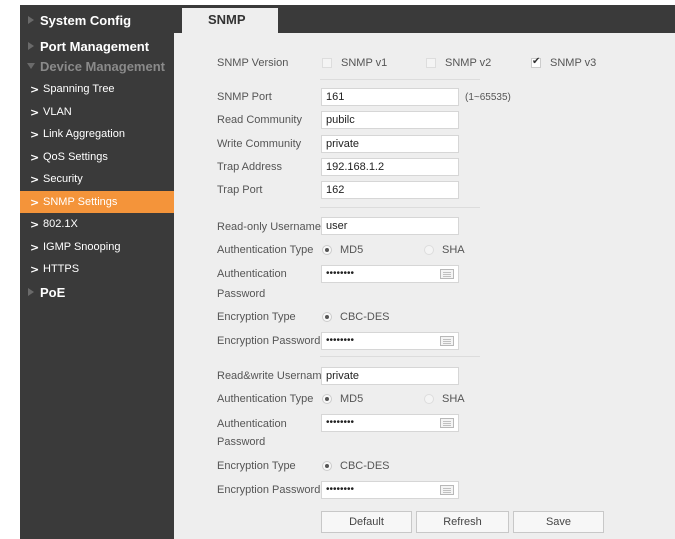 Image resolution: width=675 pixels, height=539 pixels. I want to click on trap-port-label: Trap Port, so click(240, 190).